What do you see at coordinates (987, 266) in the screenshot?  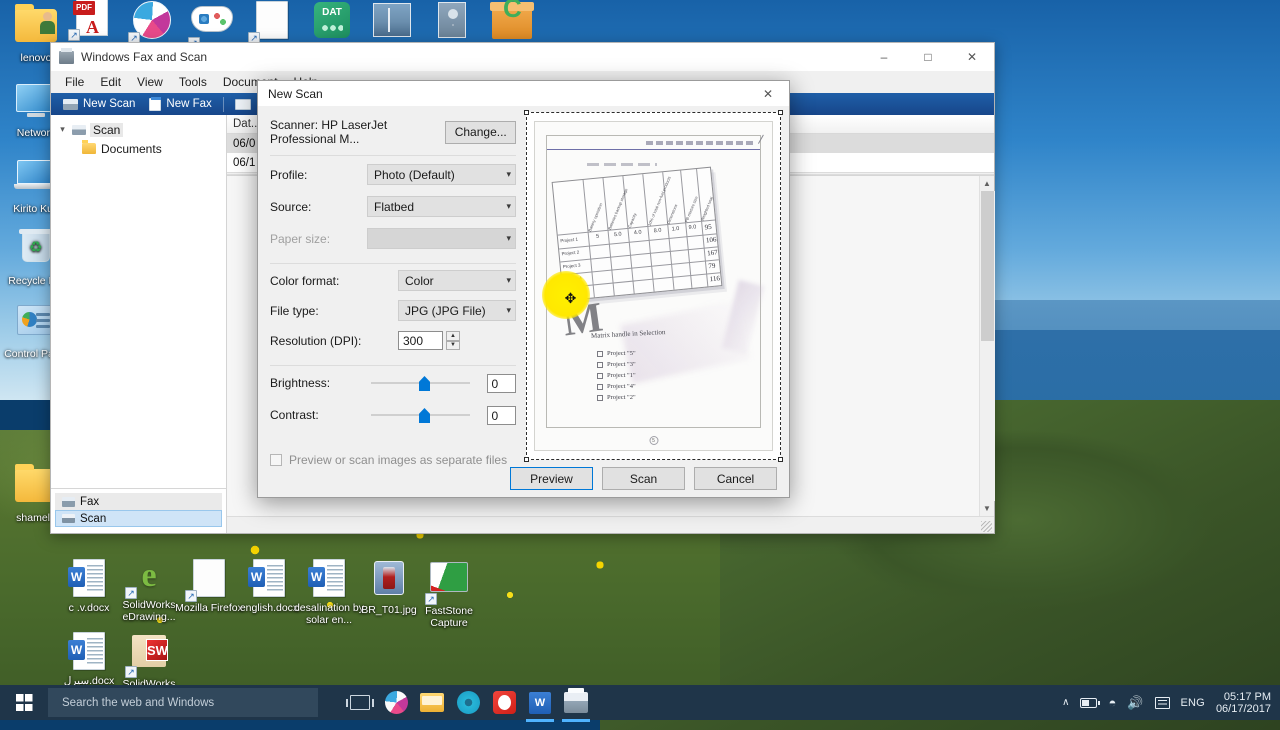 I see `scrollbar-thumb` at bounding box center [987, 266].